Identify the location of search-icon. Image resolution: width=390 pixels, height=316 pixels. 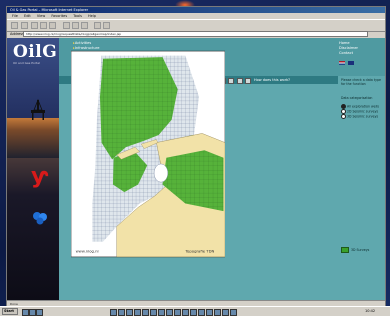
(66, 25).